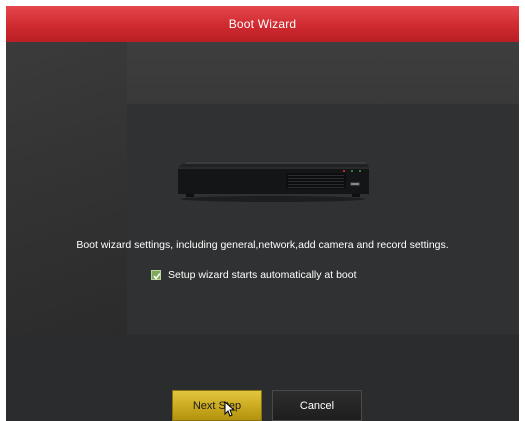  I want to click on cancel-button: Cancel, so click(317, 405).